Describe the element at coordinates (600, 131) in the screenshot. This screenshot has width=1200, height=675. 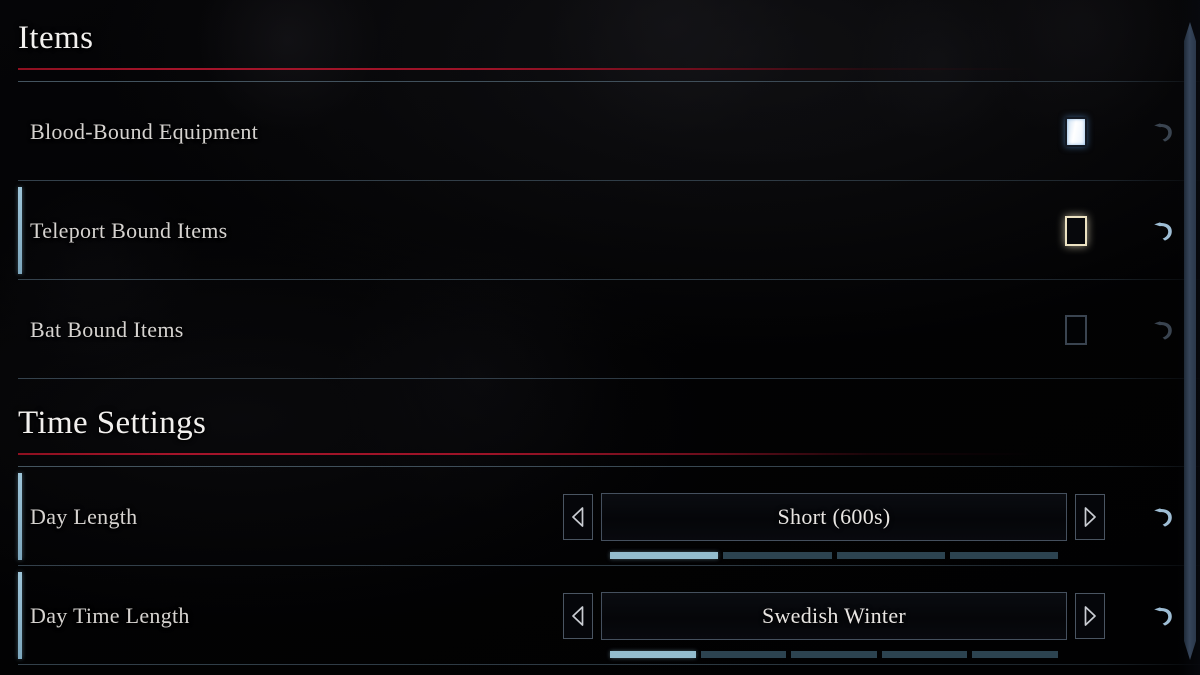
I see `settings-row: Blood-Bound Equipment` at that location.